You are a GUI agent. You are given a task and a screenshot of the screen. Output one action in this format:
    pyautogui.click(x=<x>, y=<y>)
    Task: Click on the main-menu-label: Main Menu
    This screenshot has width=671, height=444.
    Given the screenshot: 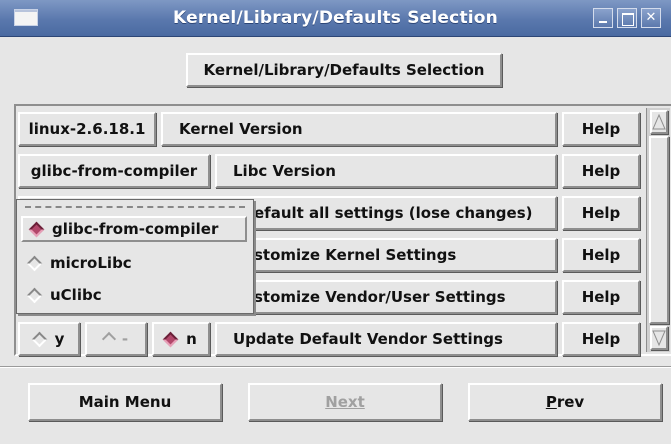 What is the action you would take?
    pyautogui.click(x=125, y=402)
    